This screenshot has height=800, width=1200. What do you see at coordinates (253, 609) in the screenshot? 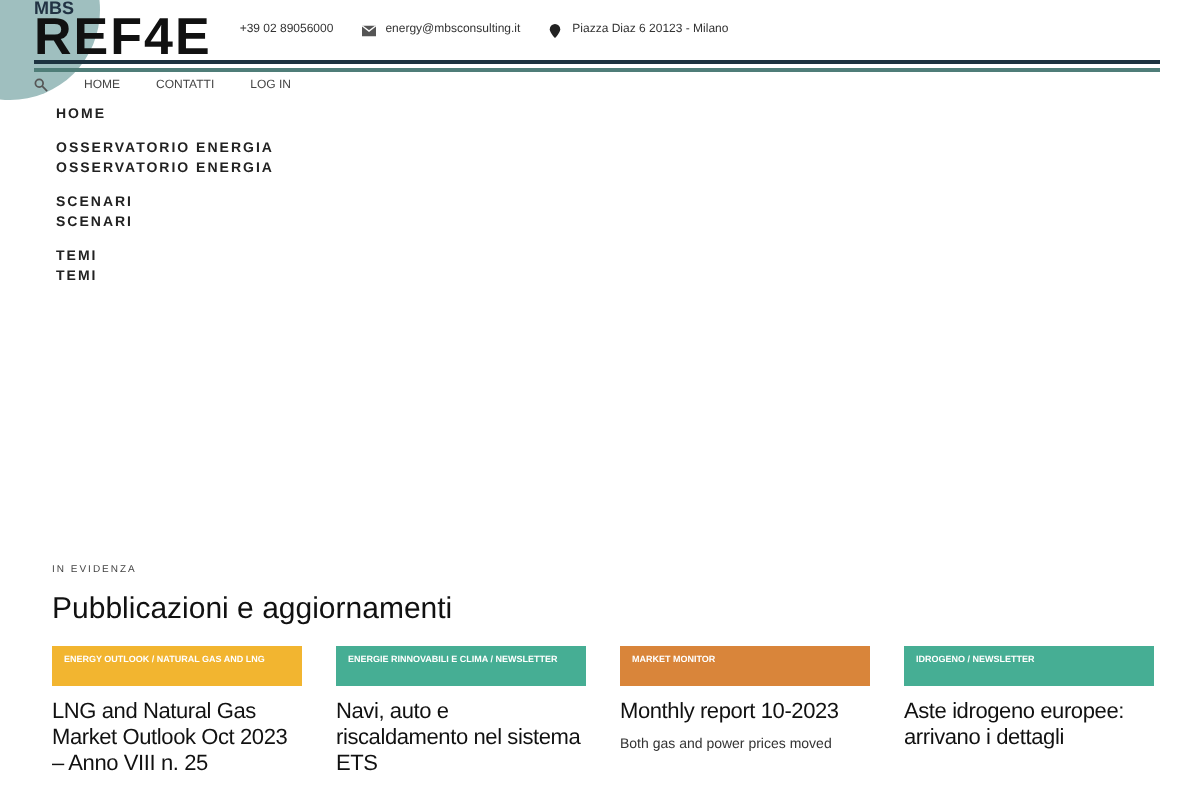
I see `section-title: Pubblicazioni e aggiornamenti` at bounding box center [253, 609].